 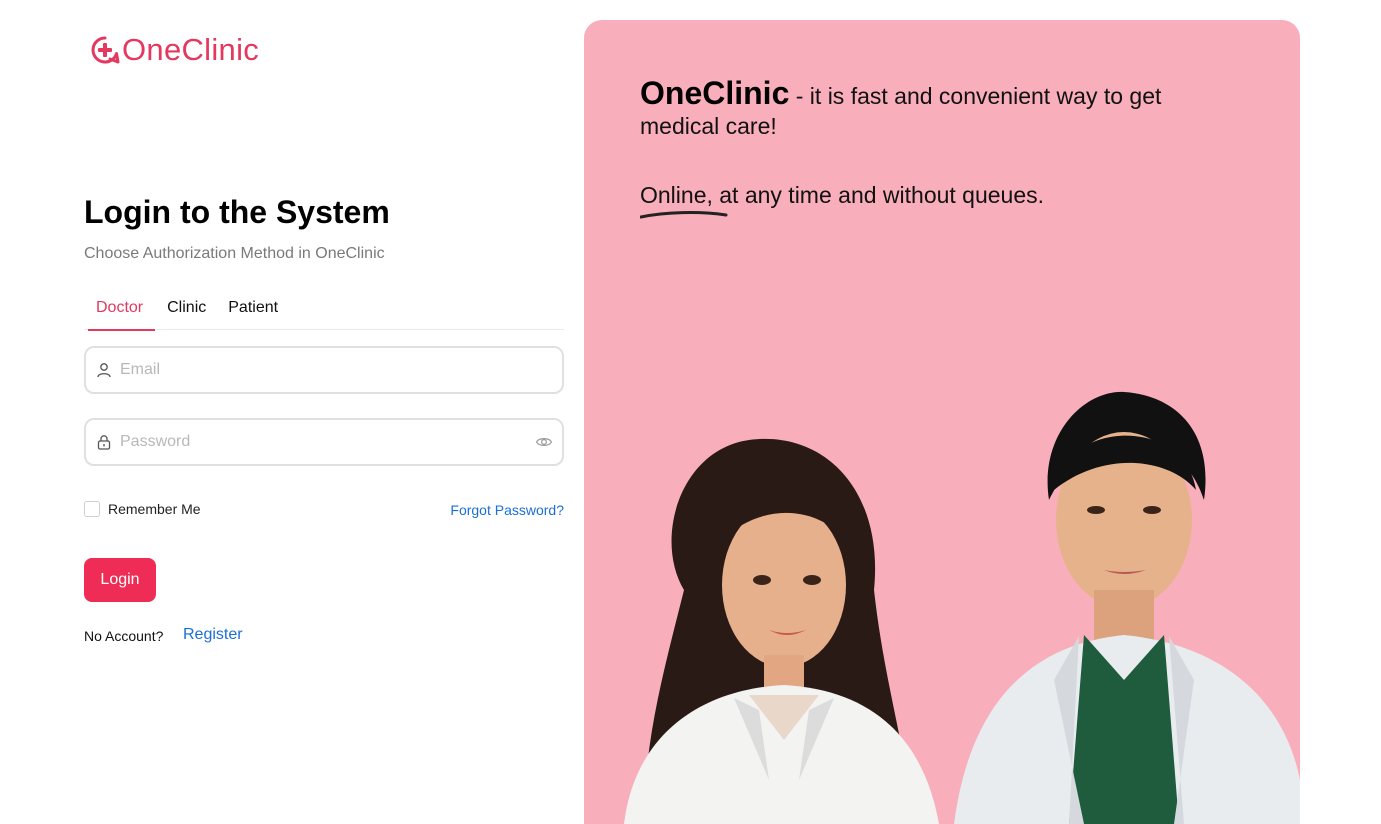 What do you see at coordinates (684, 215) in the screenshot?
I see `underline-stroke` at bounding box center [684, 215].